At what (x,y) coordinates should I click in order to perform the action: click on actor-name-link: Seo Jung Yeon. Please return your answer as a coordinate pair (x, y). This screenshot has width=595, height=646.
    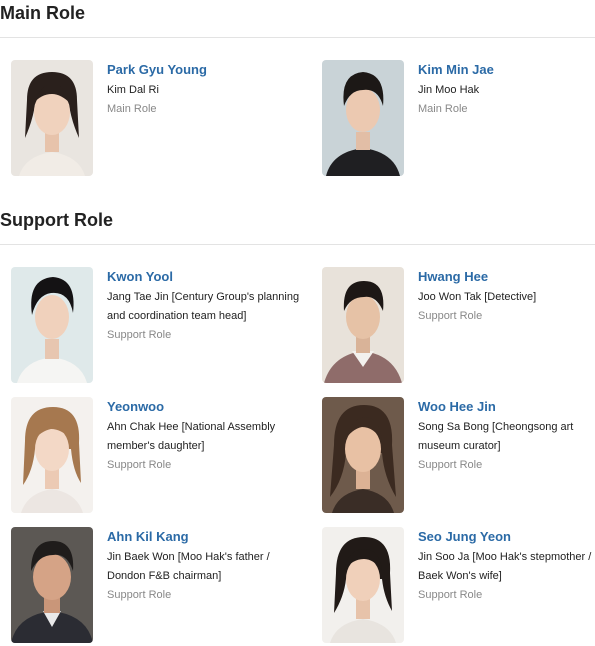
    Looking at the image, I should click on (506, 537).